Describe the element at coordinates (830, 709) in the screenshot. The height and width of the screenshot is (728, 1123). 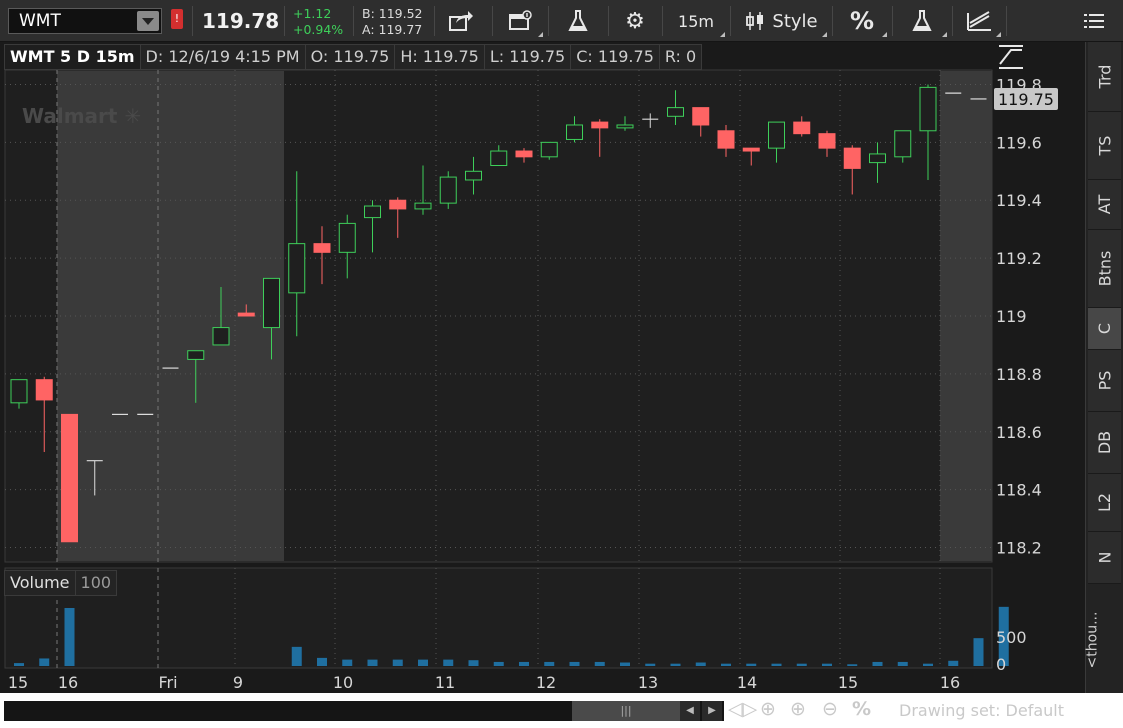
I see `zoom-out-icon: ⊖` at that location.